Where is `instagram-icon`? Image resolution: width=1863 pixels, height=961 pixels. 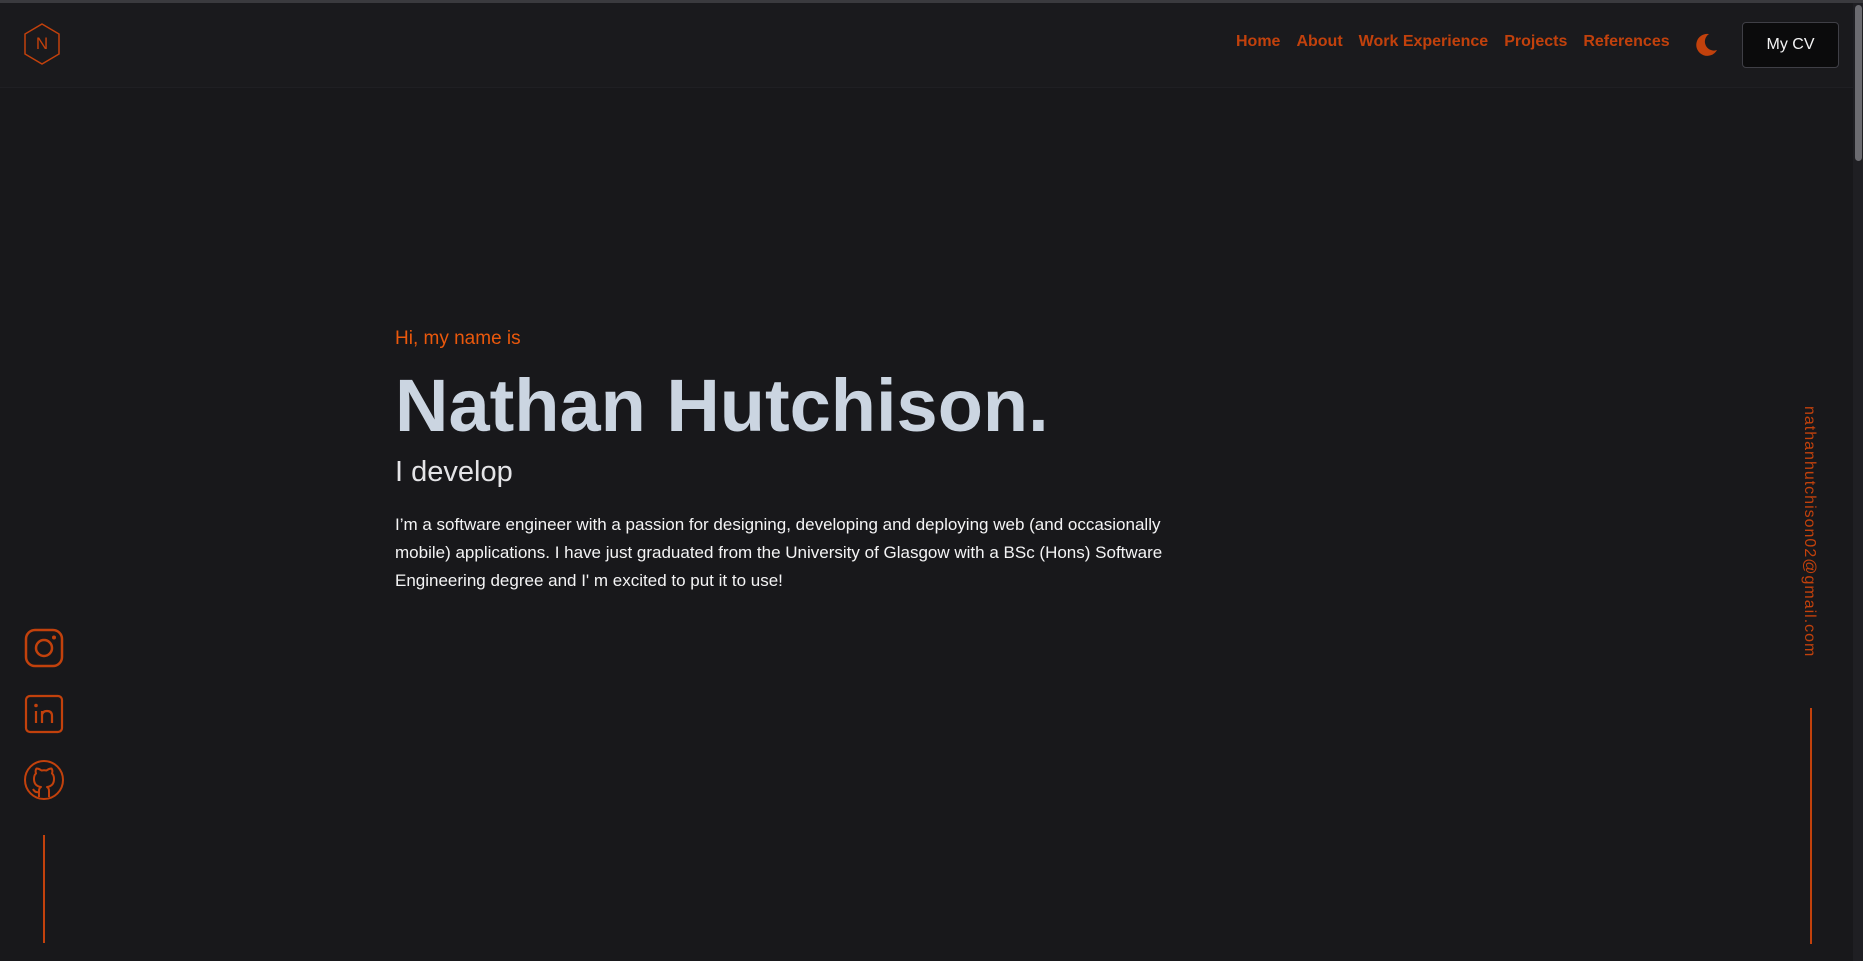
instagram-icon is located at coordinates (44, 648).